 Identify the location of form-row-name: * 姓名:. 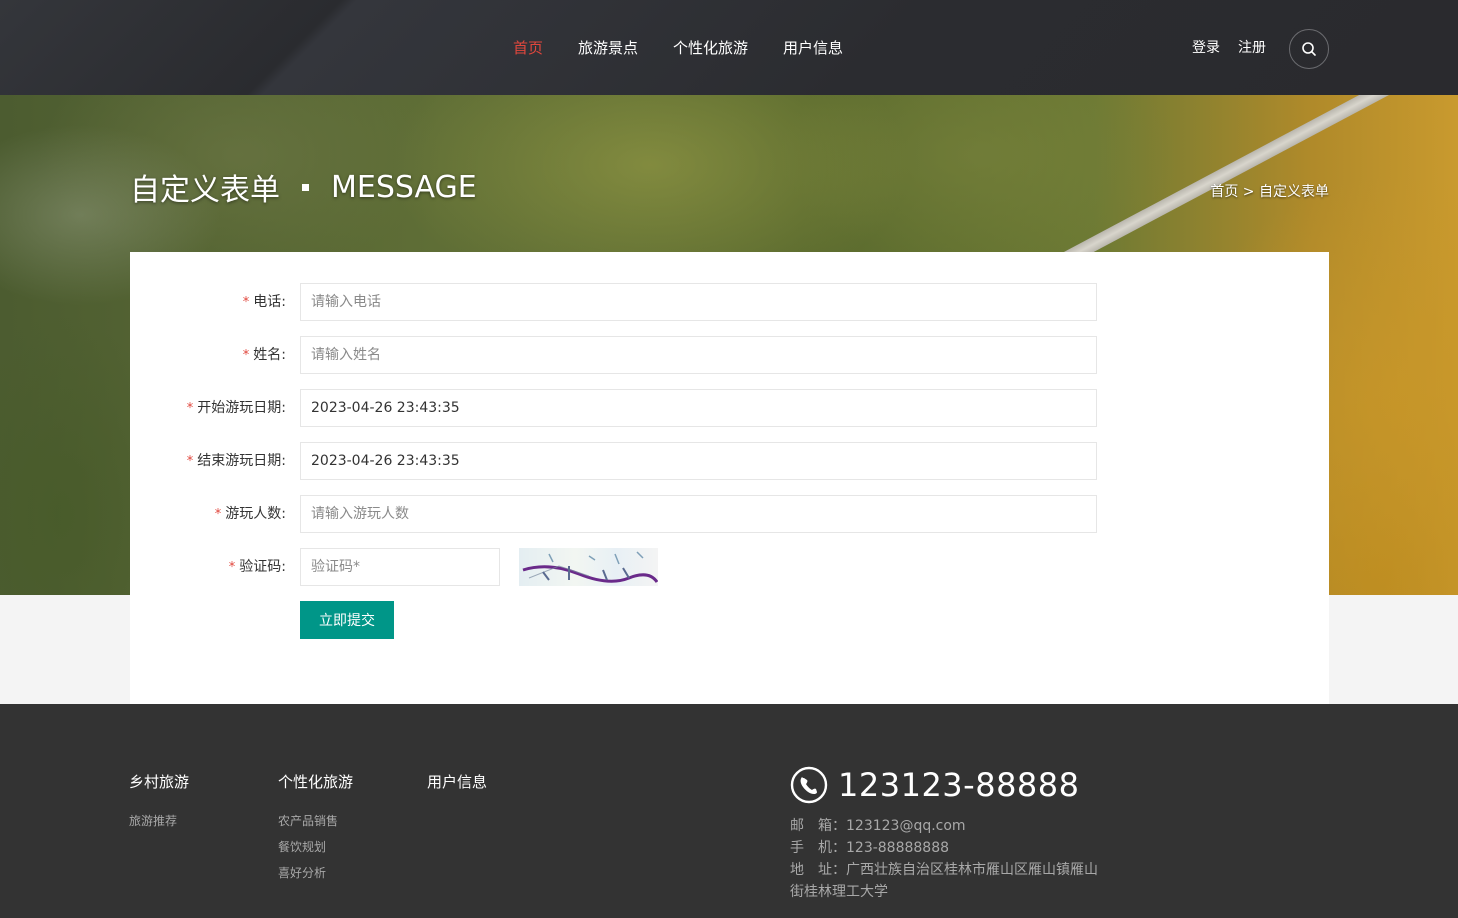
(729, 355).